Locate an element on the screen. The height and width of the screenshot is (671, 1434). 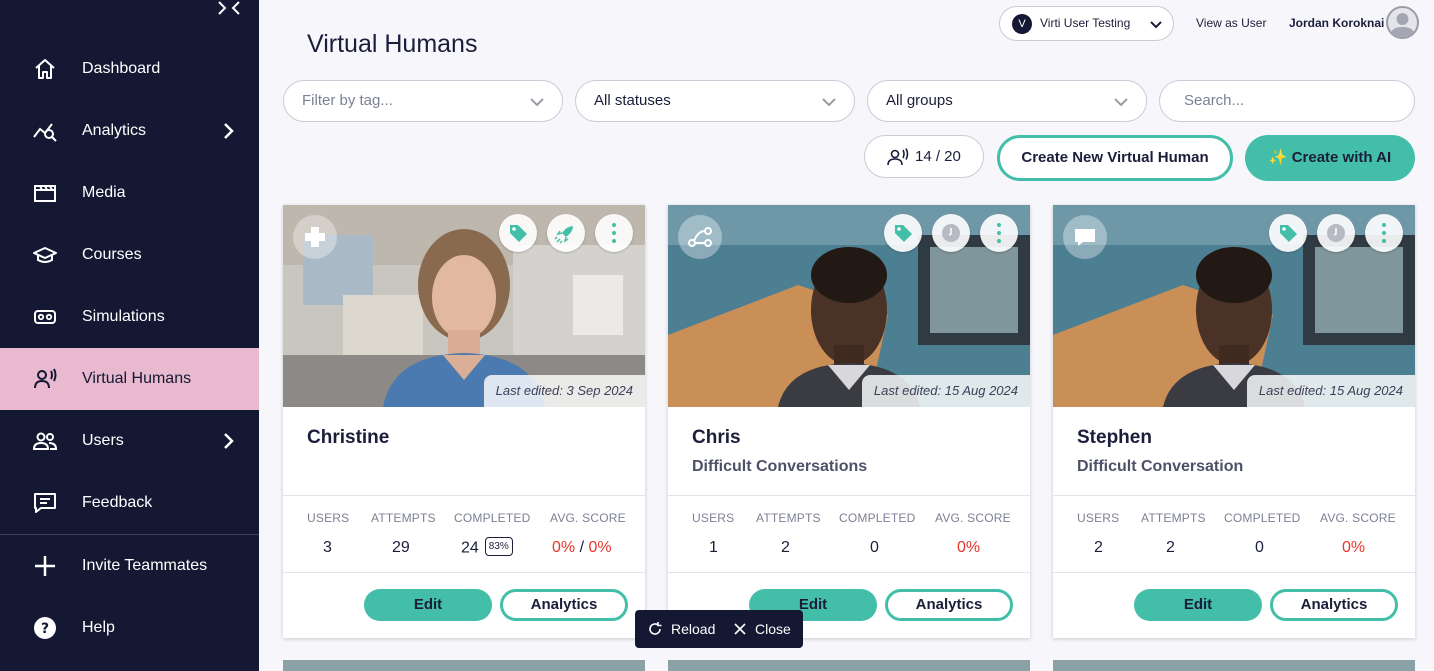
card-title: Stephen is located at coordinates (1114, 438).